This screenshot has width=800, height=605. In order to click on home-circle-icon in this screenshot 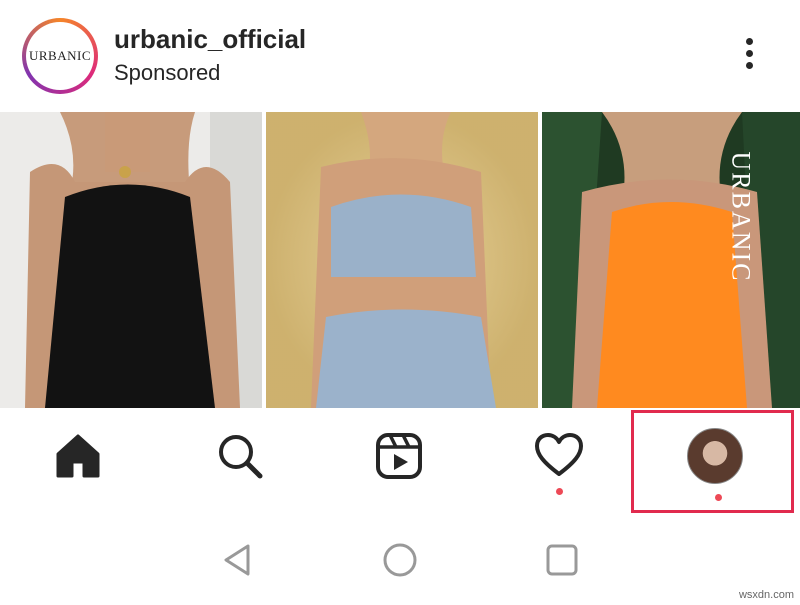, I will do `click(400, 560)`.